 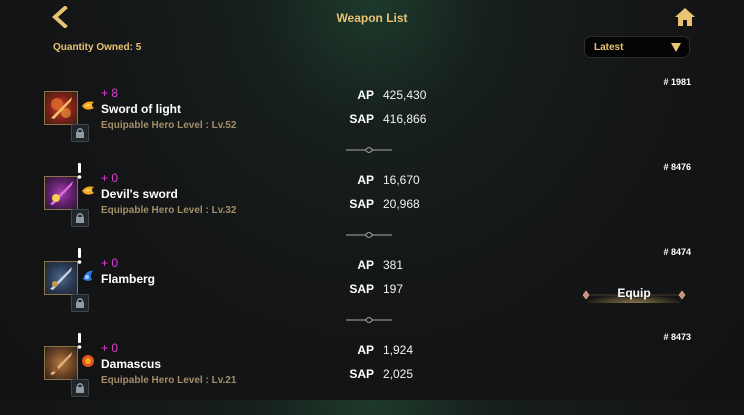 I want to click on equip-label: Equip, so click(x=634, y=293).